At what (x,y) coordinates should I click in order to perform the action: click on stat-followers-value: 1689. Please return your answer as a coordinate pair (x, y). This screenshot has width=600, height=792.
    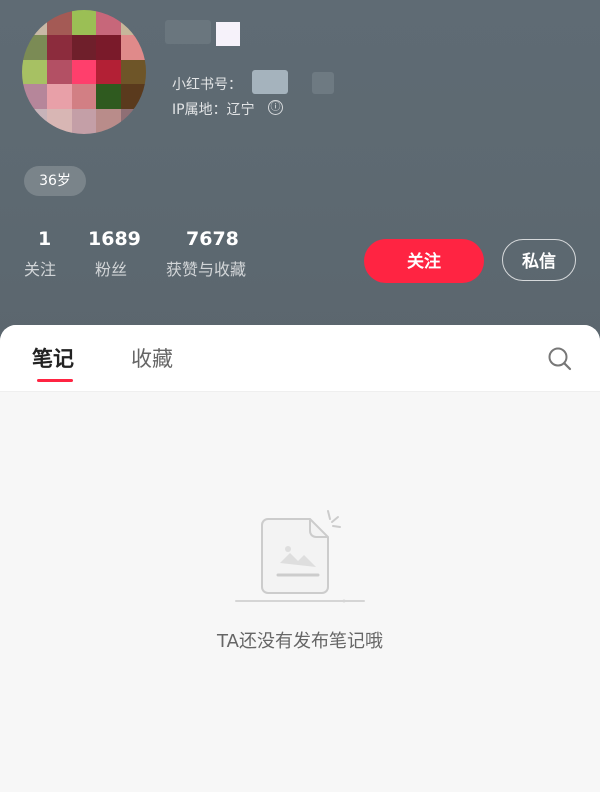
    Looking at the image, I should click on (114, 239).